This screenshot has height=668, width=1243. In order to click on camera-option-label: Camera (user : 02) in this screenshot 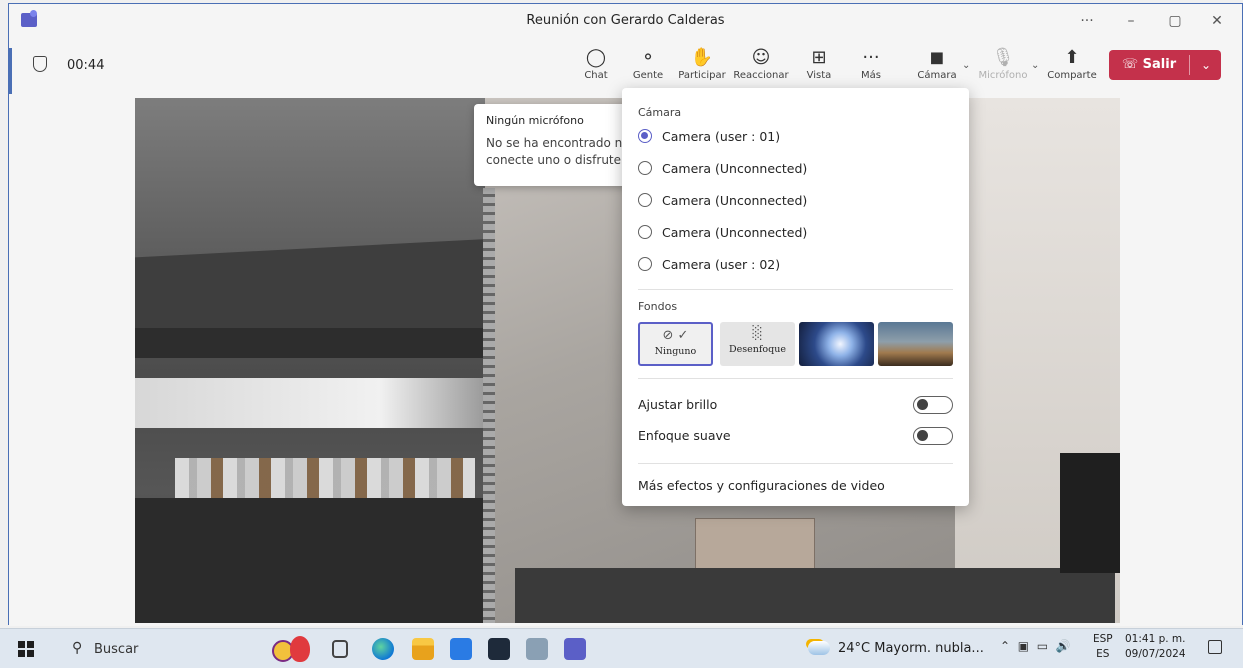, I will do `click(721, 264)`.